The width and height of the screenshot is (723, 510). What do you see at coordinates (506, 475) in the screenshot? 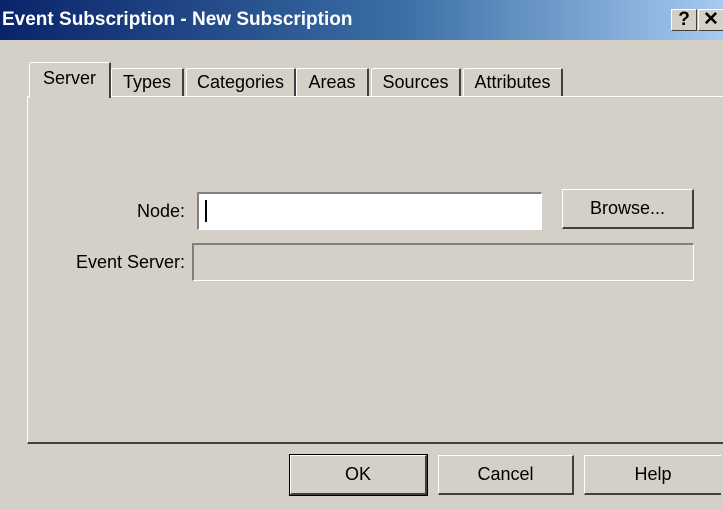
I see `cancel-button: Cancel` at bounding box center [506, 475].